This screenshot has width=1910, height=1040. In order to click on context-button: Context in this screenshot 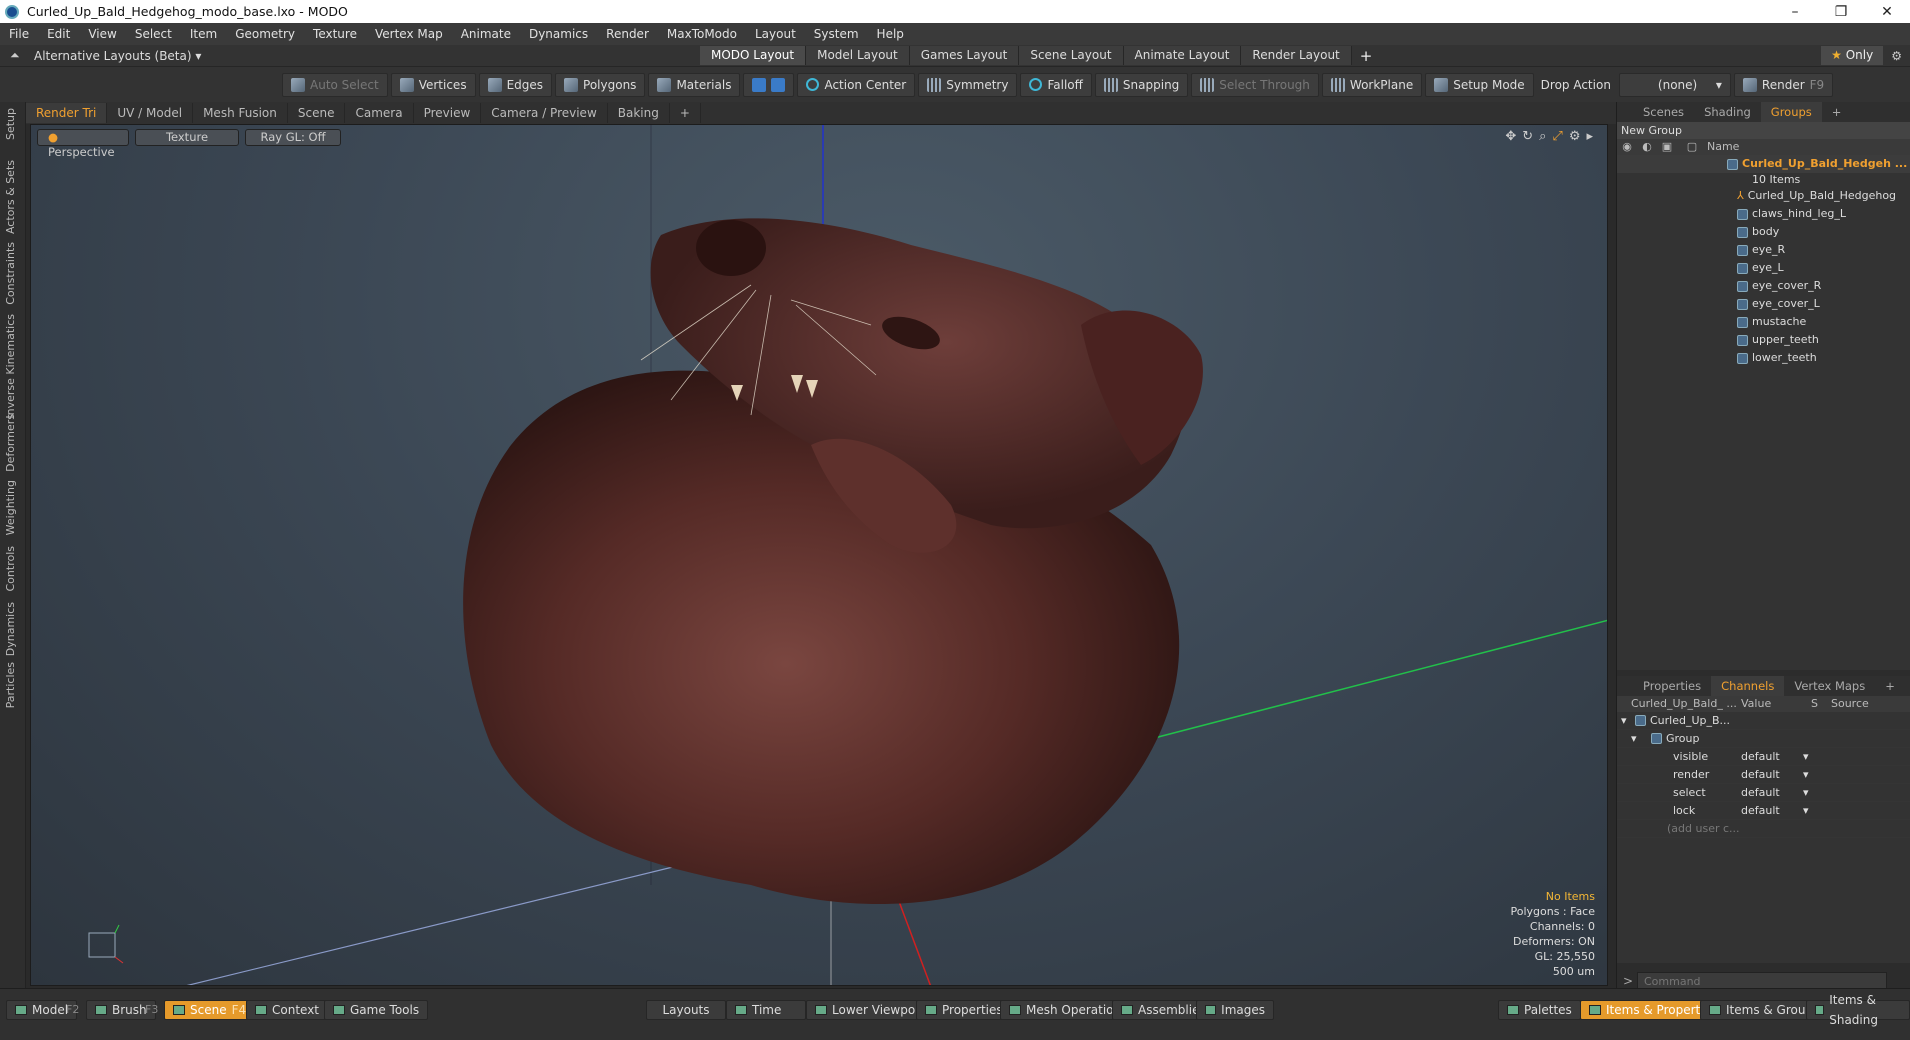, I will do `click(287, 1010)`.